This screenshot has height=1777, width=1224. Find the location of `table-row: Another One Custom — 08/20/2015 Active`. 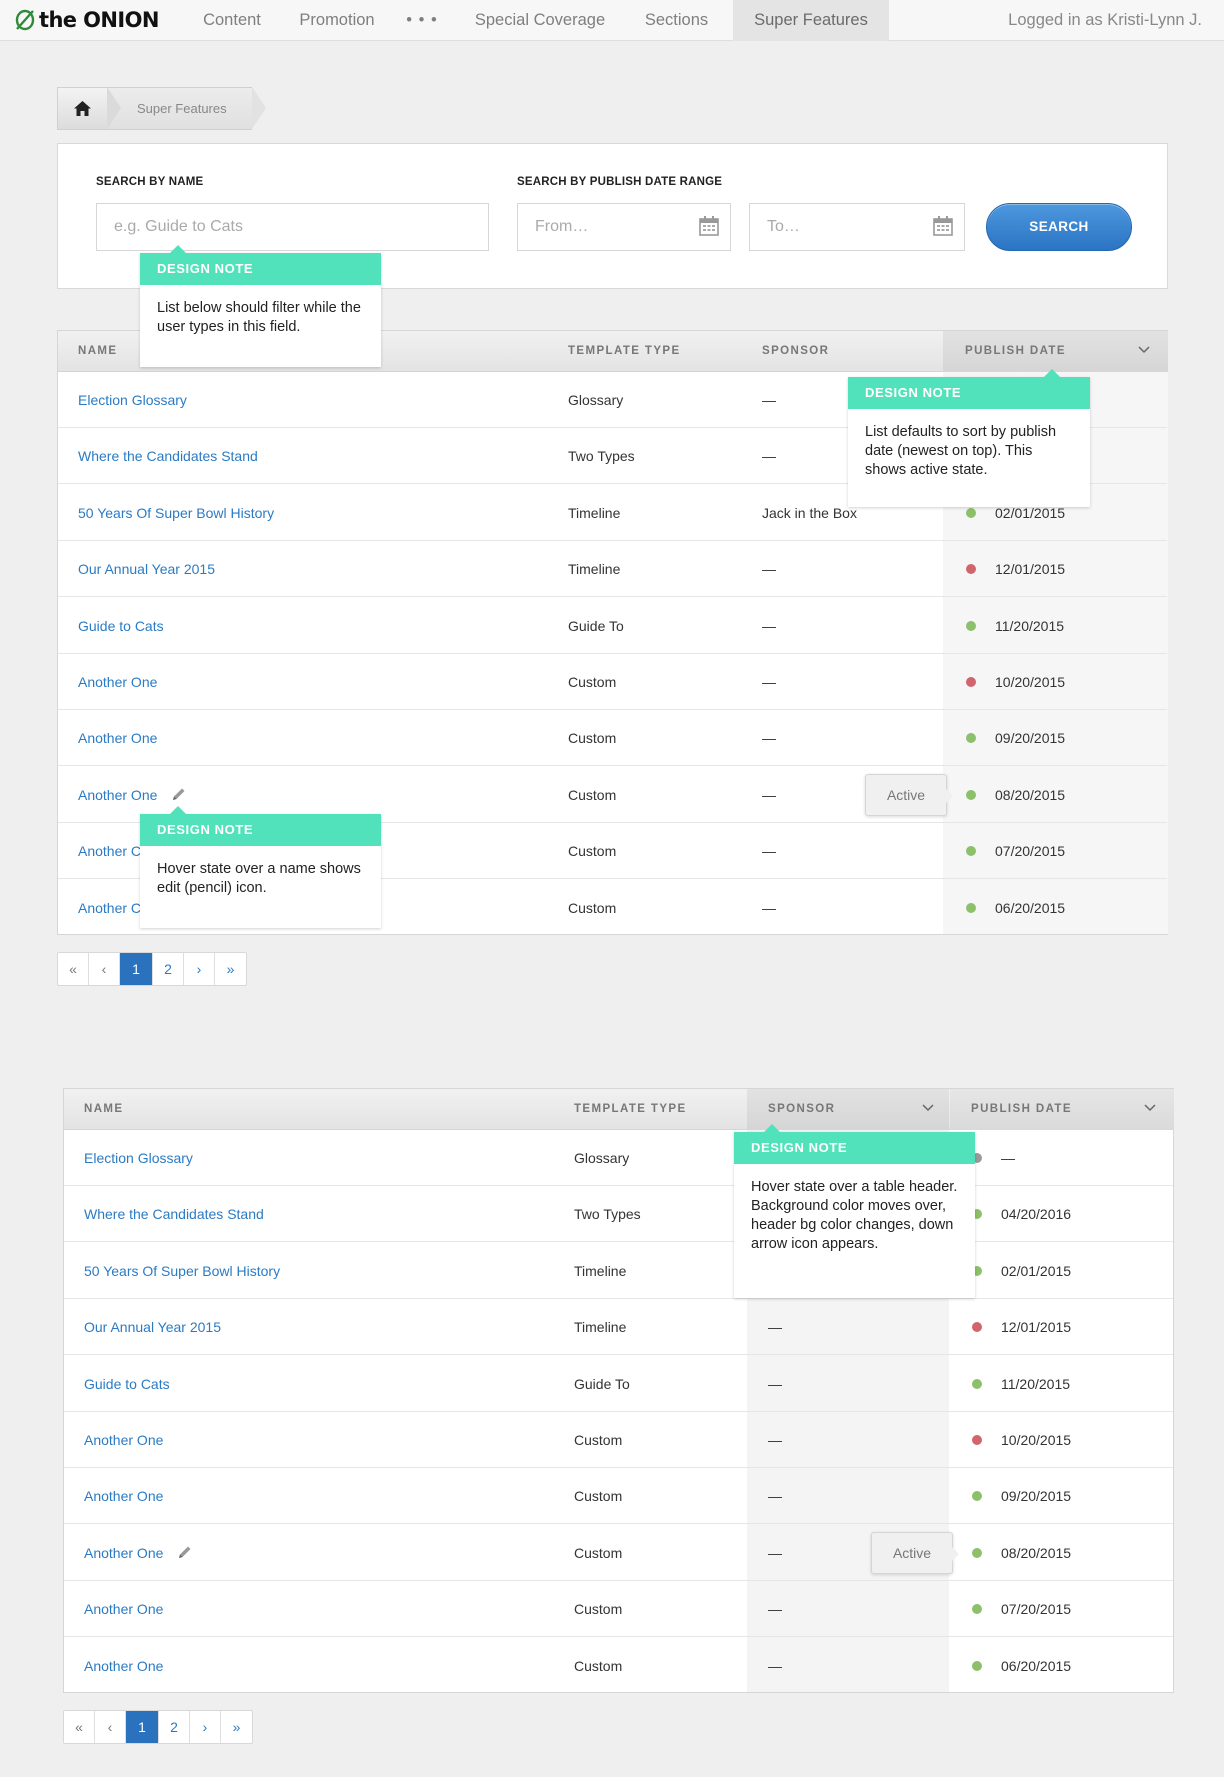

table-row: Another One Custom — 08/20/2015 Active is located at coordinates (618, 1553).